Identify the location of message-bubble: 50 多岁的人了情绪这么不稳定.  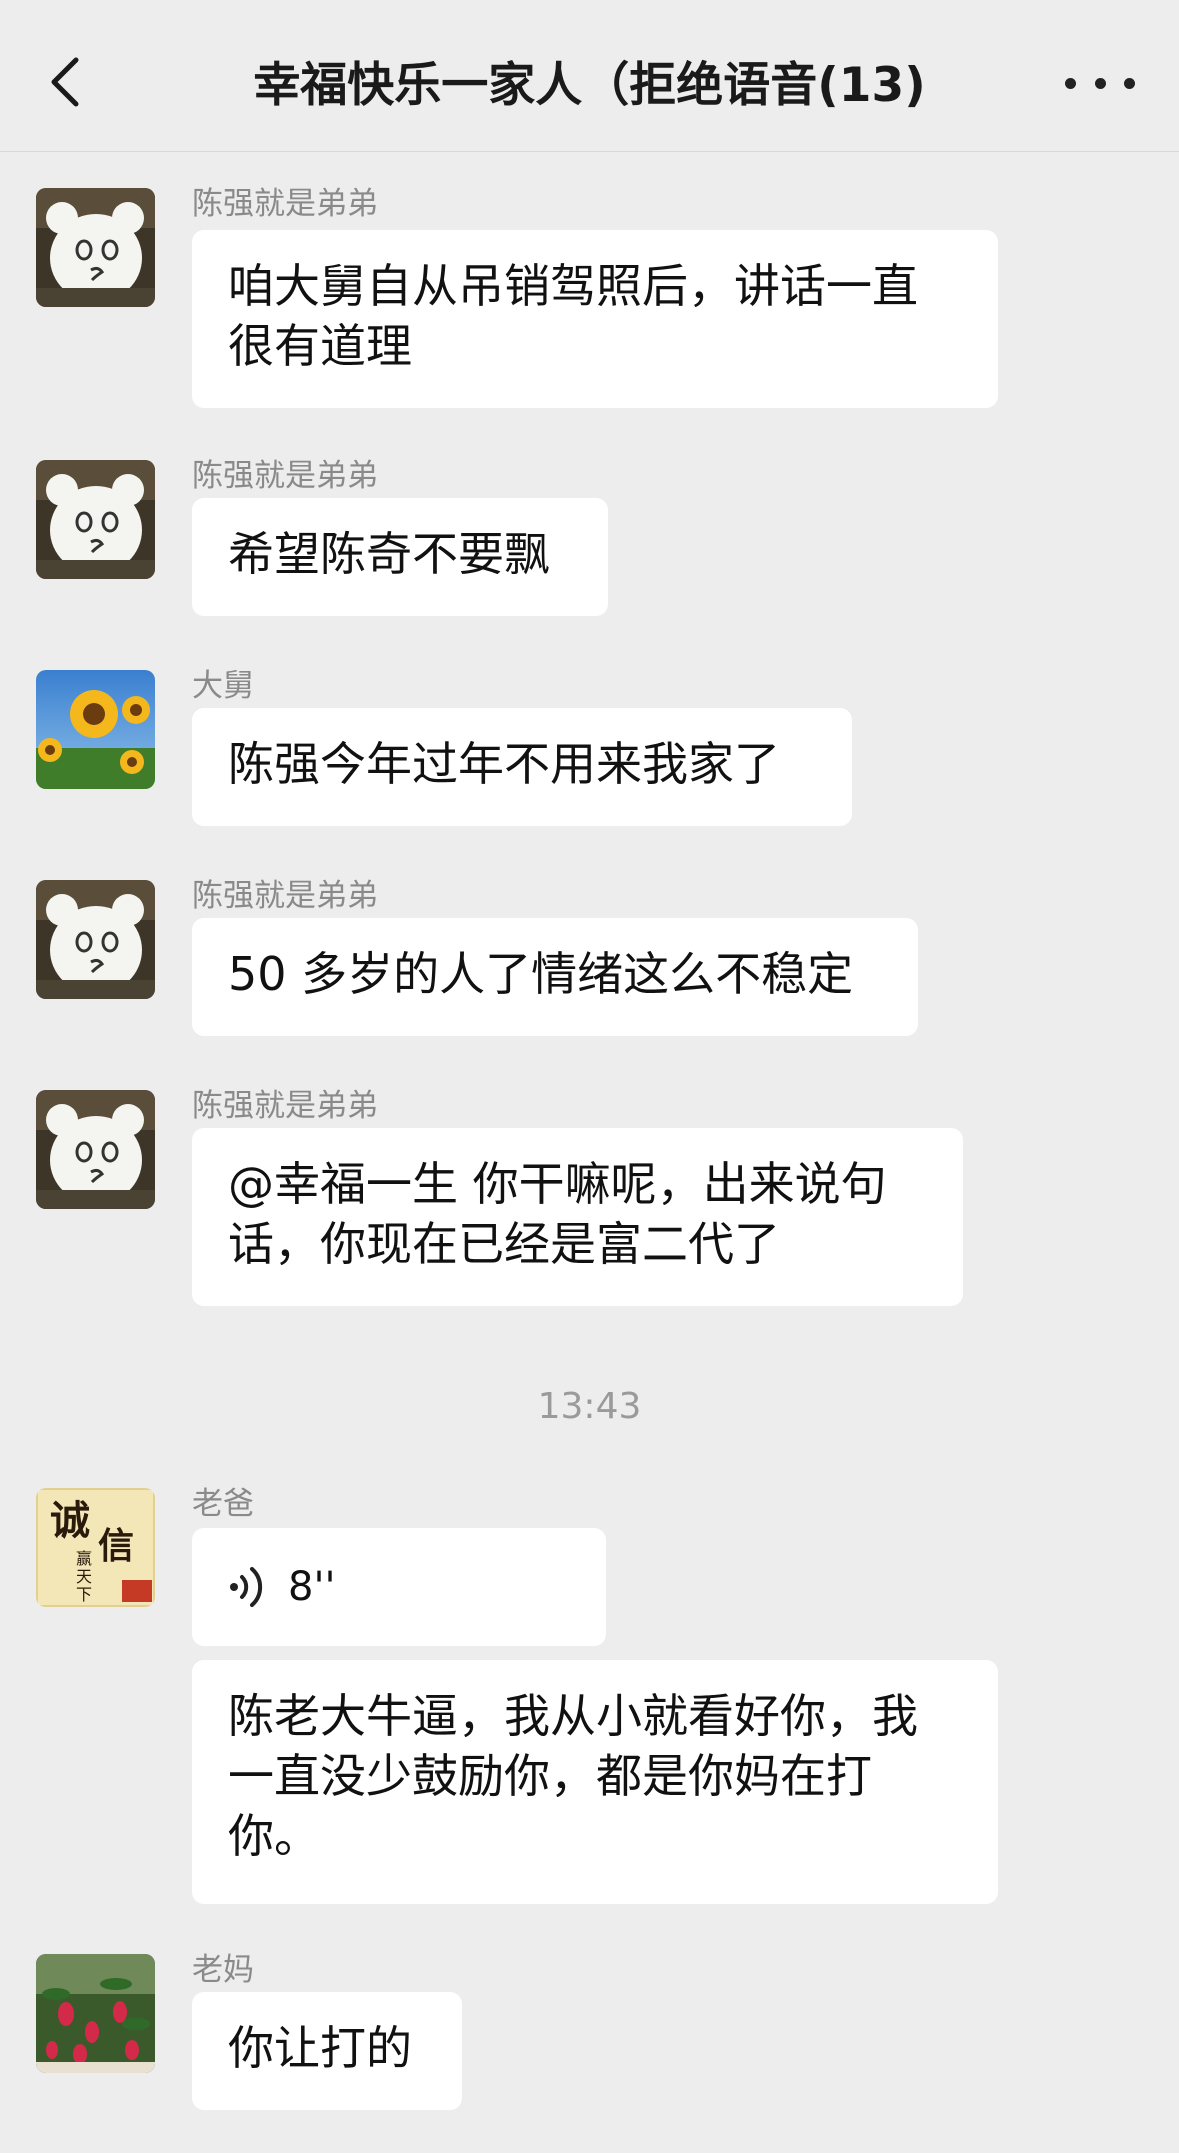
(555, 977).